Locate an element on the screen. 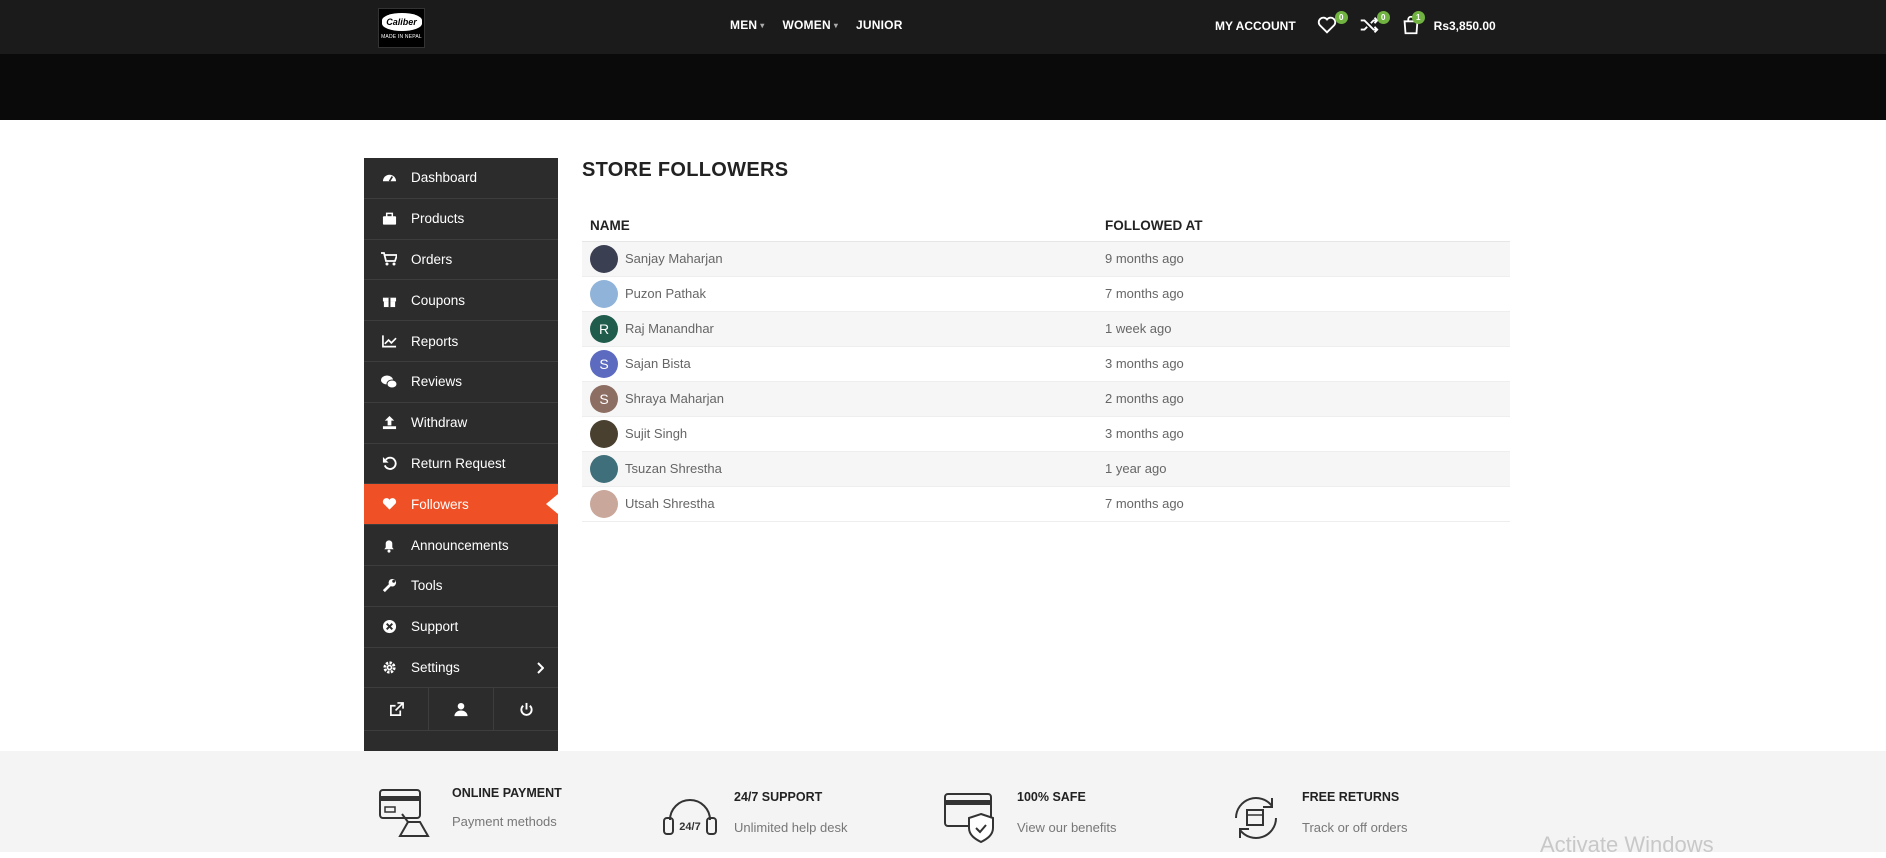 This screenshot has height=858, width=1886. follower-name-link: Sajan Bista is located at coordinates (658, 363).